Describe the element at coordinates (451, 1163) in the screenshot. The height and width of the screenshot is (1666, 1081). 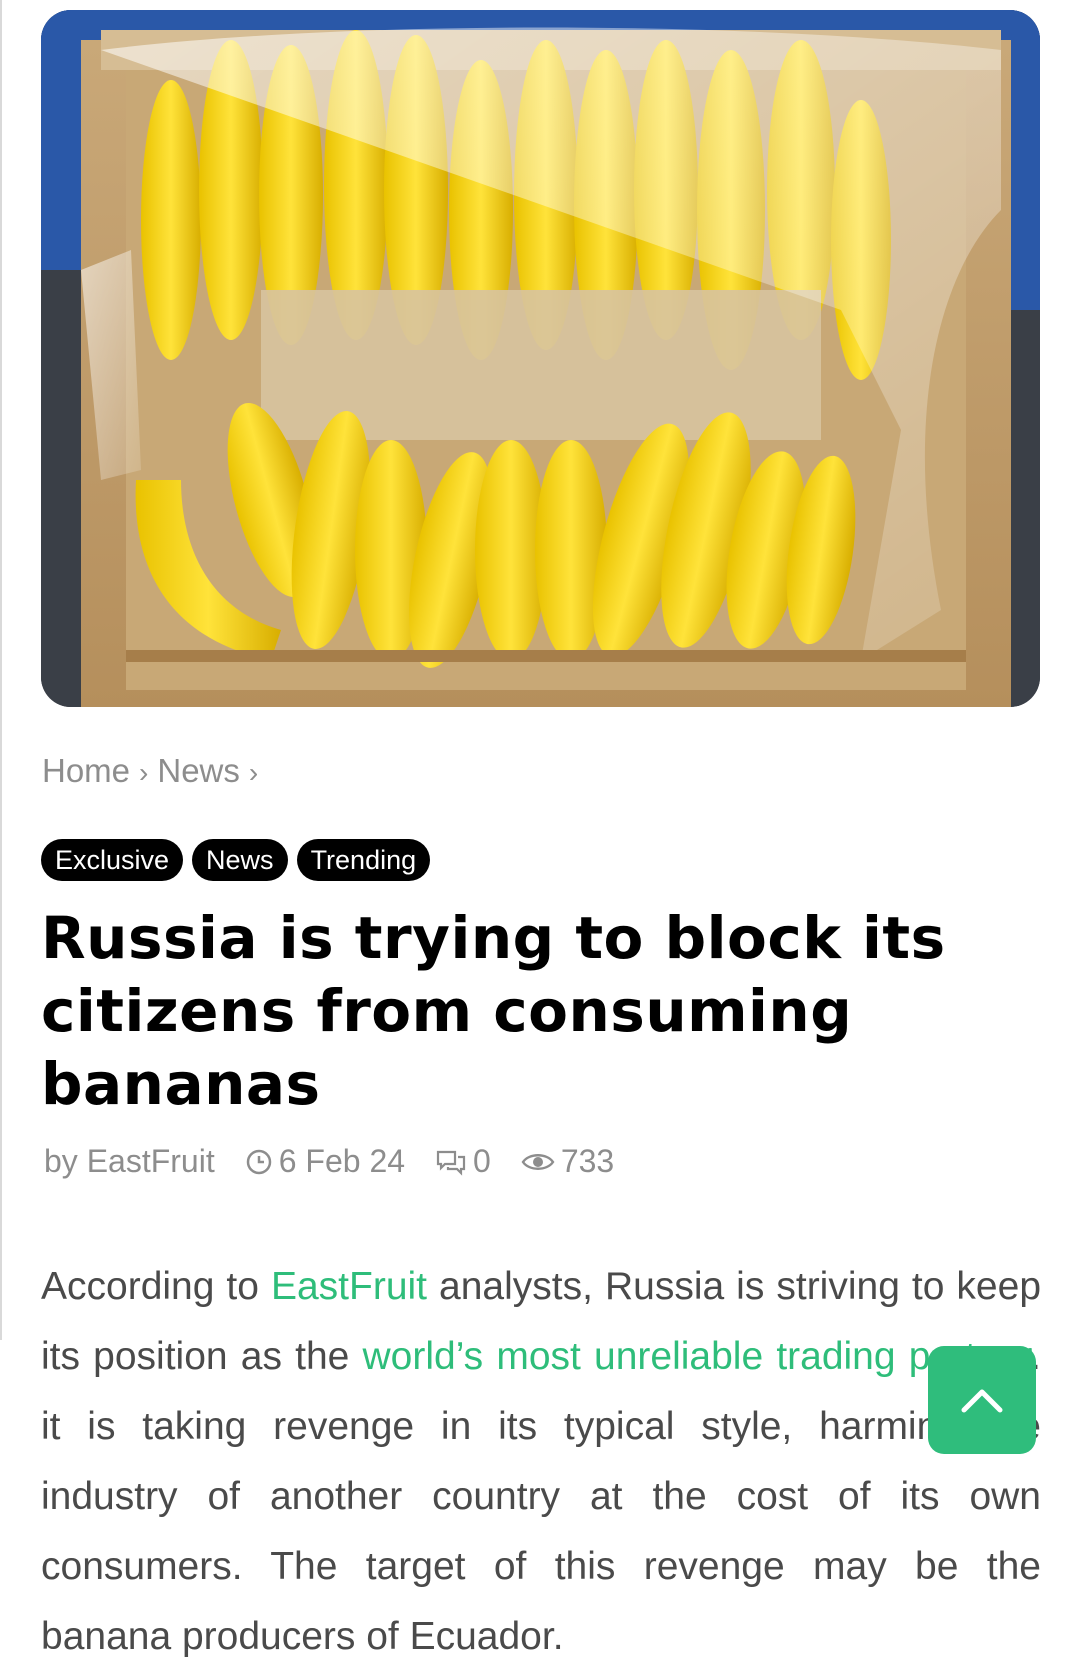
I see `comment-icon` at that location.